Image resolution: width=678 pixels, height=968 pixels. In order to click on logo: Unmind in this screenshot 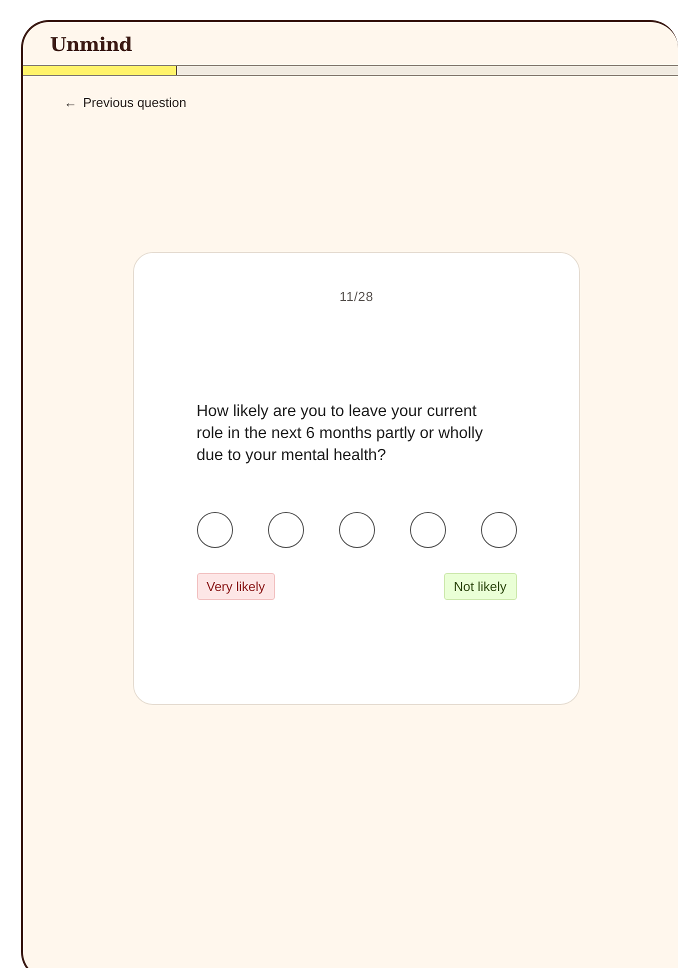, I will do `click(91, 45)`.